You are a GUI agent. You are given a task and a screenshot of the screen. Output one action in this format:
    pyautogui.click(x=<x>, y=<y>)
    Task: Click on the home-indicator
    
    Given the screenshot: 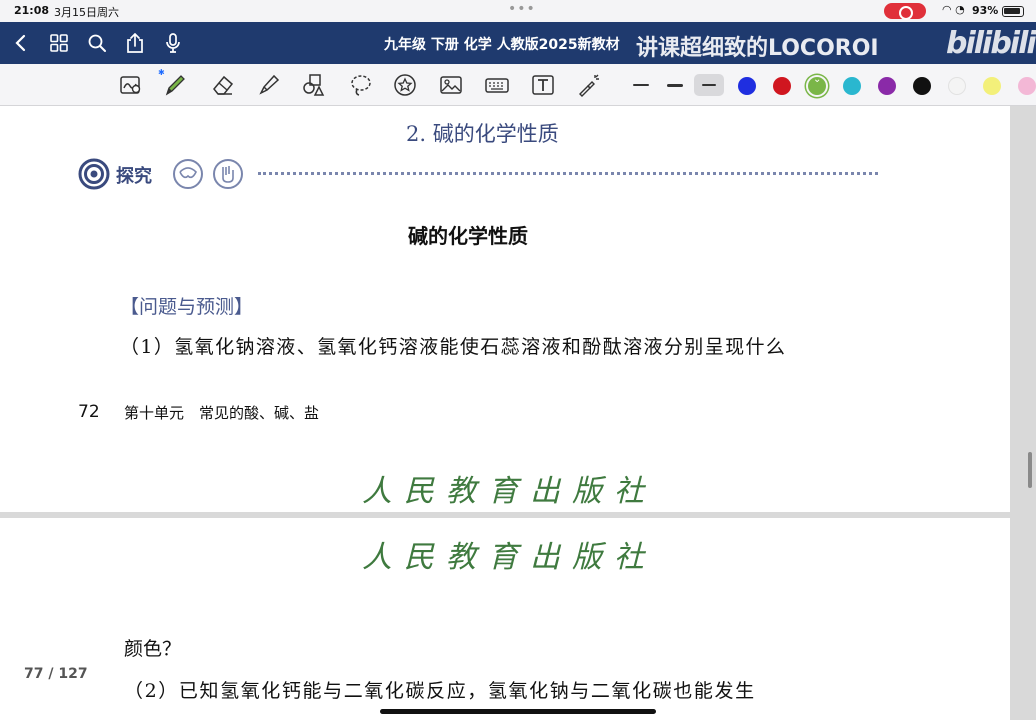 What is the action you would take?
    pyautogui.click(x=518, y=711)
    